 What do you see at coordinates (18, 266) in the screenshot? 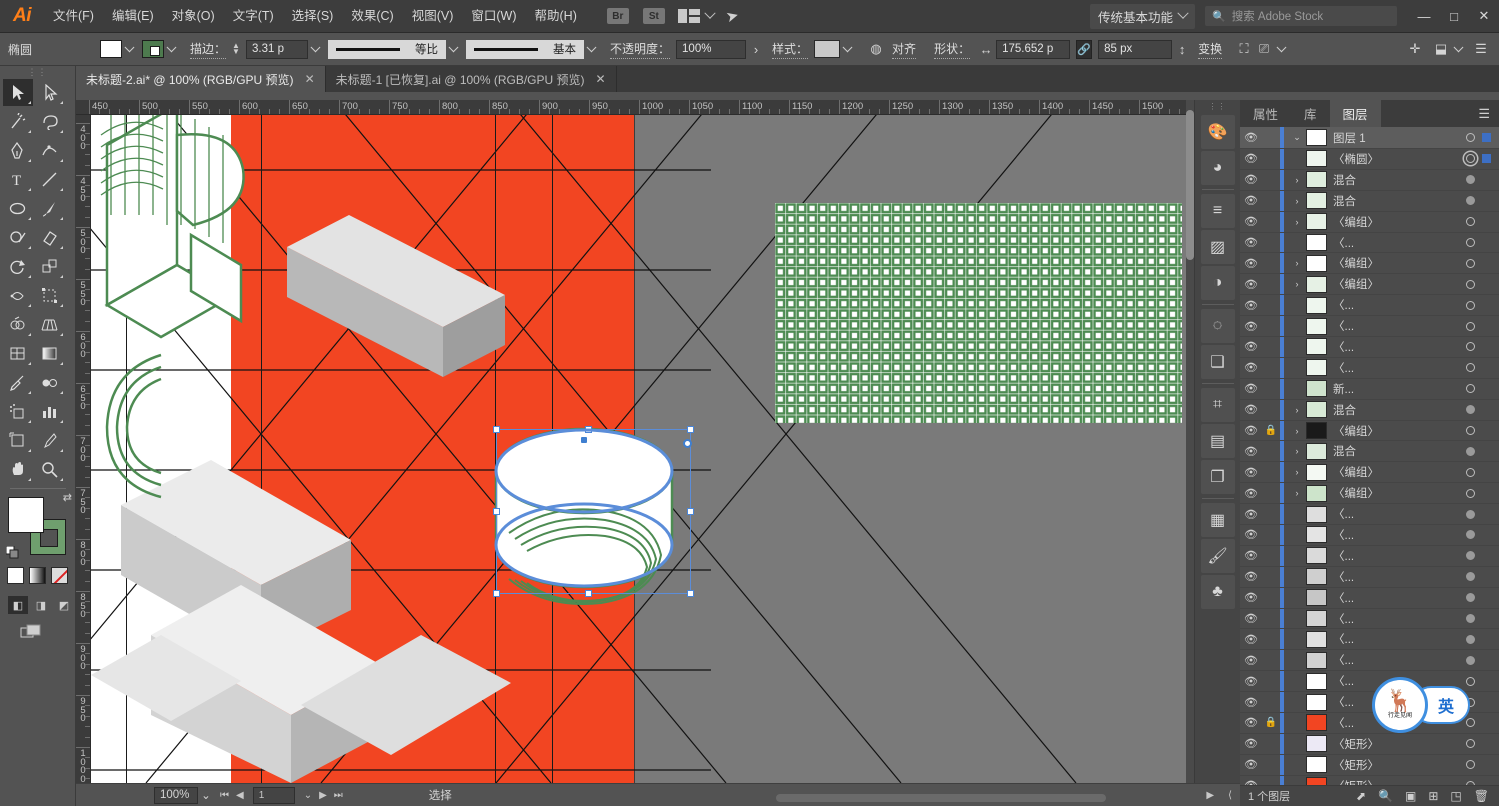
I see `rotate-tool` at bounding box center [18, 266].